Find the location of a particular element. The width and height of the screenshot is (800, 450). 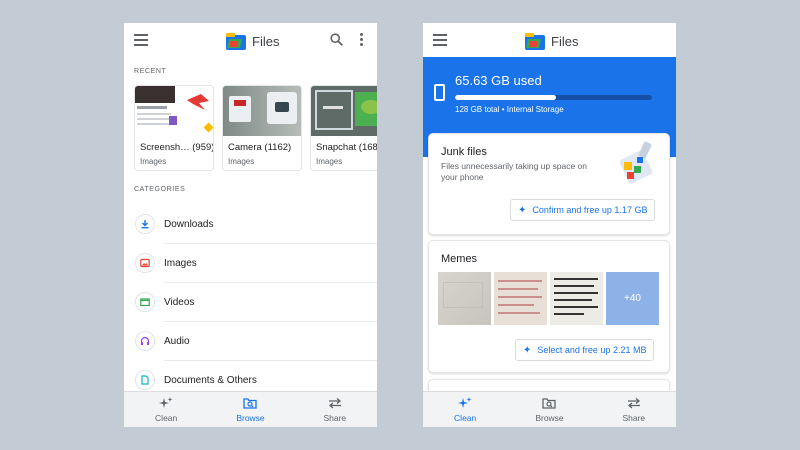

select-free-up-button: ✦ Select and free up 2.21 MB is located at coordinates (585, 350).